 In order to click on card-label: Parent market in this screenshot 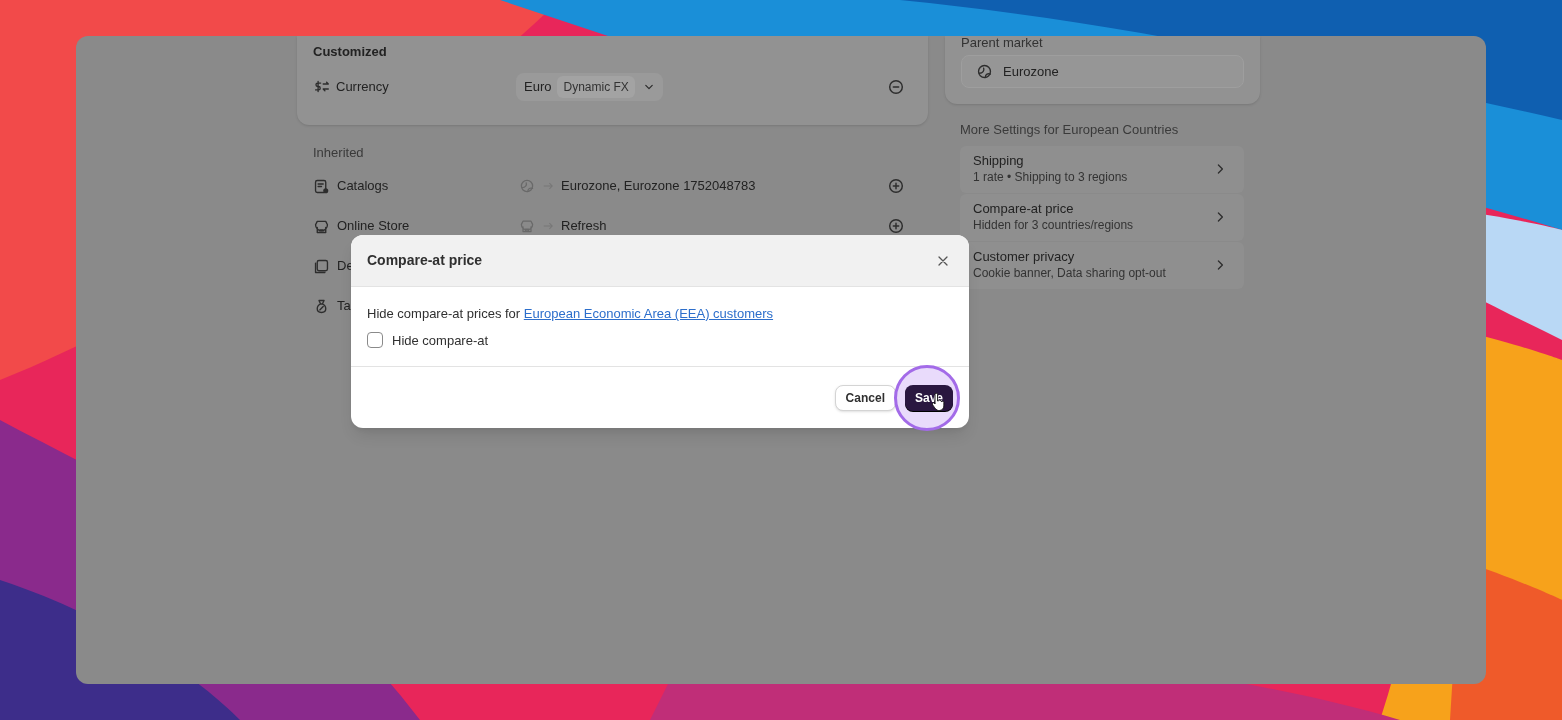, I will do `click(1002, 43)`.